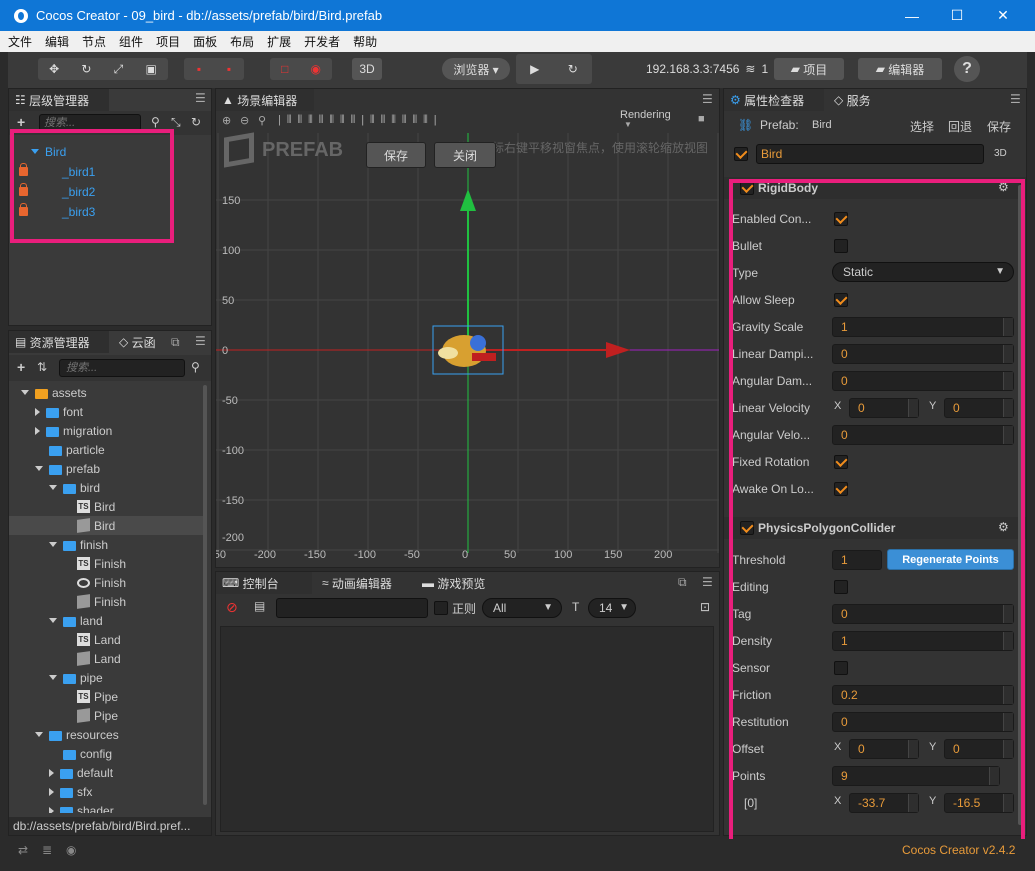  I want to click on asset-item: TS Pipe, so click(106, 696).